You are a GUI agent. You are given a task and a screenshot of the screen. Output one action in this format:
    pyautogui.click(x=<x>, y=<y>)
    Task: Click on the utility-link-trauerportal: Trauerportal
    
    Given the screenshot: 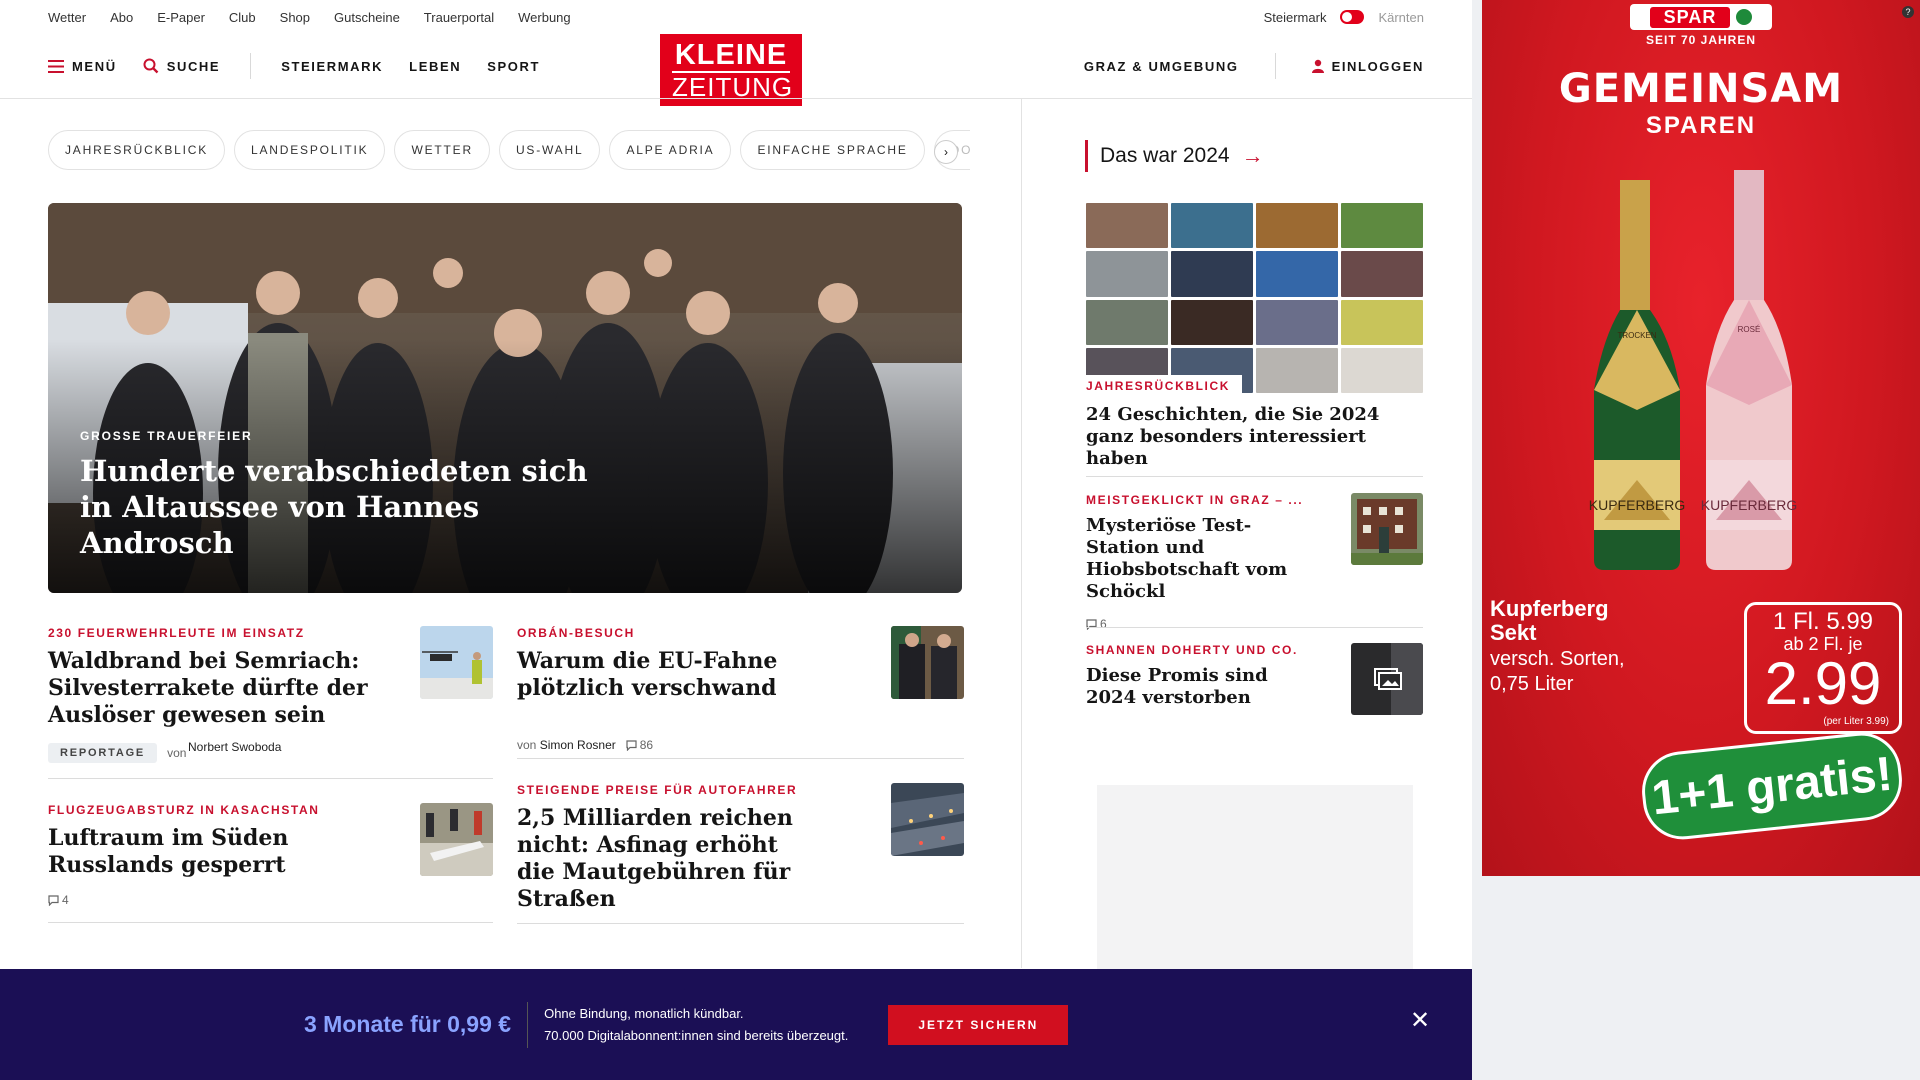 What is the action you would take?
    pyautogui.click(x=459, y=17)
    